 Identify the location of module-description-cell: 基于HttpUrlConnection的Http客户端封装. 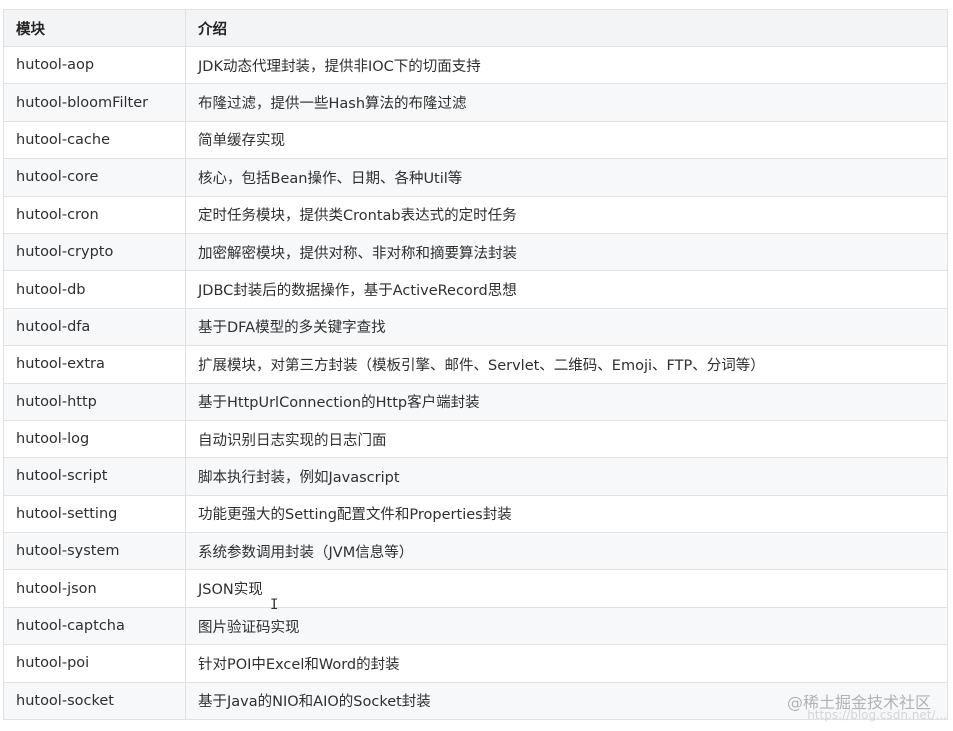
(566, 401).